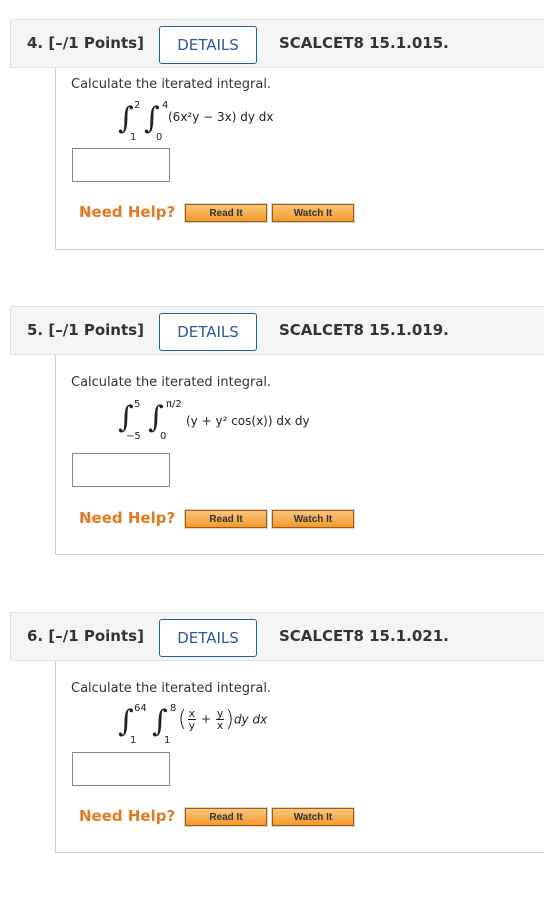 This screenshot has width=544, height=898. Describe the element at coordinates (205, 719) in the screenshot. I see `plus-sign: +` at that location.